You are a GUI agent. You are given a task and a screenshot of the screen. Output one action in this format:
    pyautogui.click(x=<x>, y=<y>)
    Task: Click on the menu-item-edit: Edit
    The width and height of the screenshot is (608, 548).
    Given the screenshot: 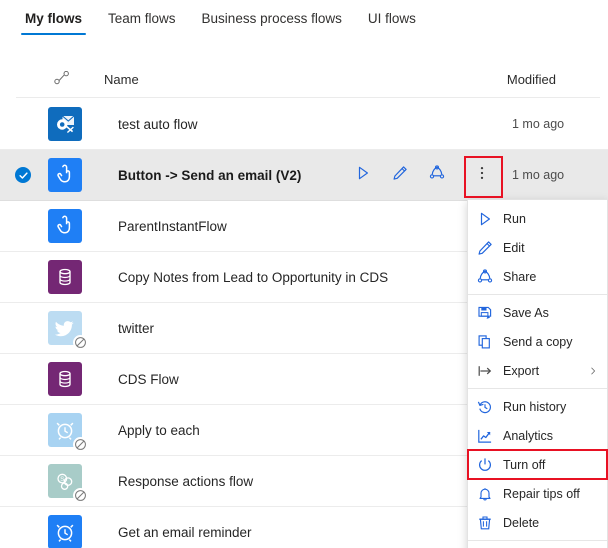 What is the action you would take?
    pyautogui.click(x=537, y=247)
    